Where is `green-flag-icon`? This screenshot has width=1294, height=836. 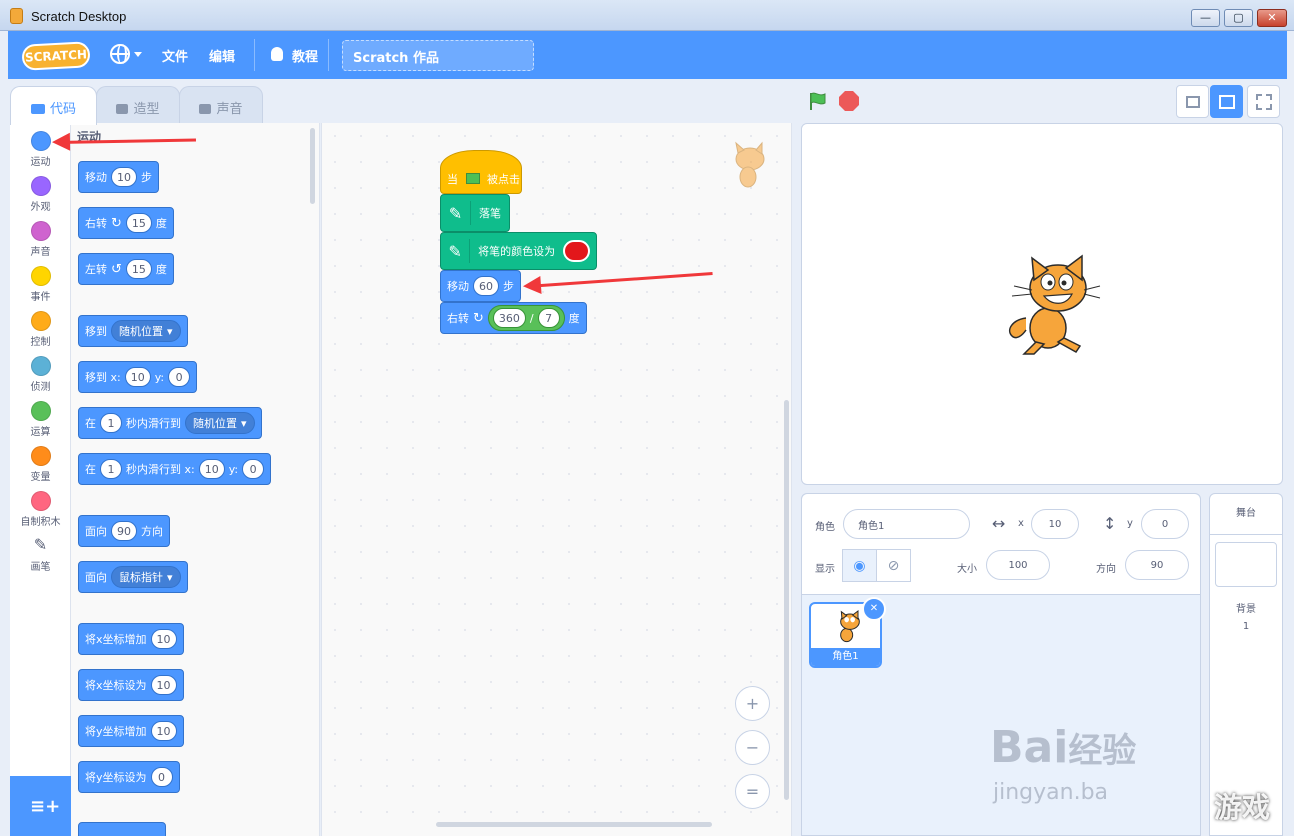
green-flag-icon is located at coordinates (818, 101).